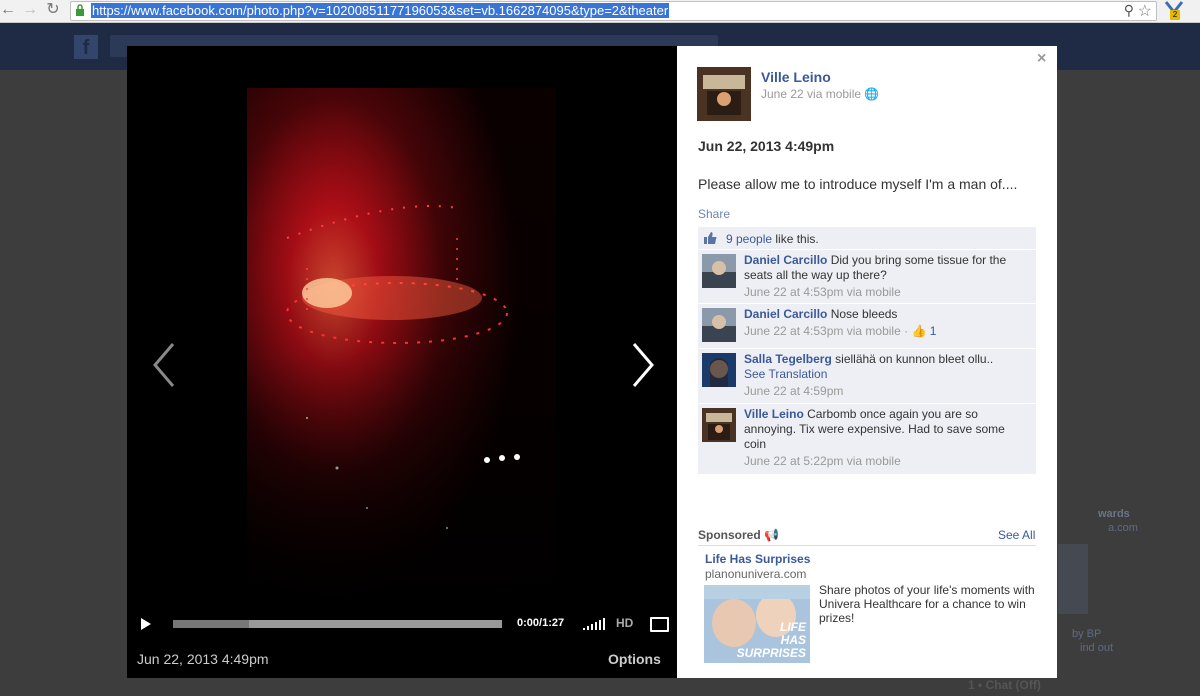 This screenshot has height=696, width=1200. What do you see at coordinates (933, 331) in the screenshot?
I see `comment-like-count: 1` at bounding box center [933, 331].